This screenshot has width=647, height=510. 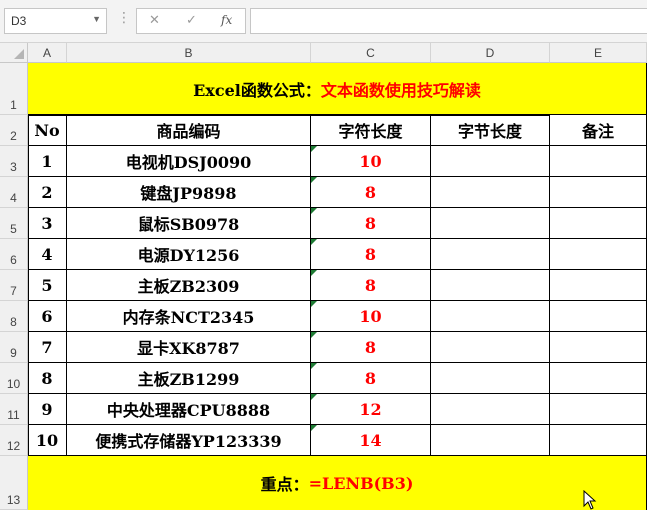 I want to click on table-cell-no: 10, so click(x=47, y=440).